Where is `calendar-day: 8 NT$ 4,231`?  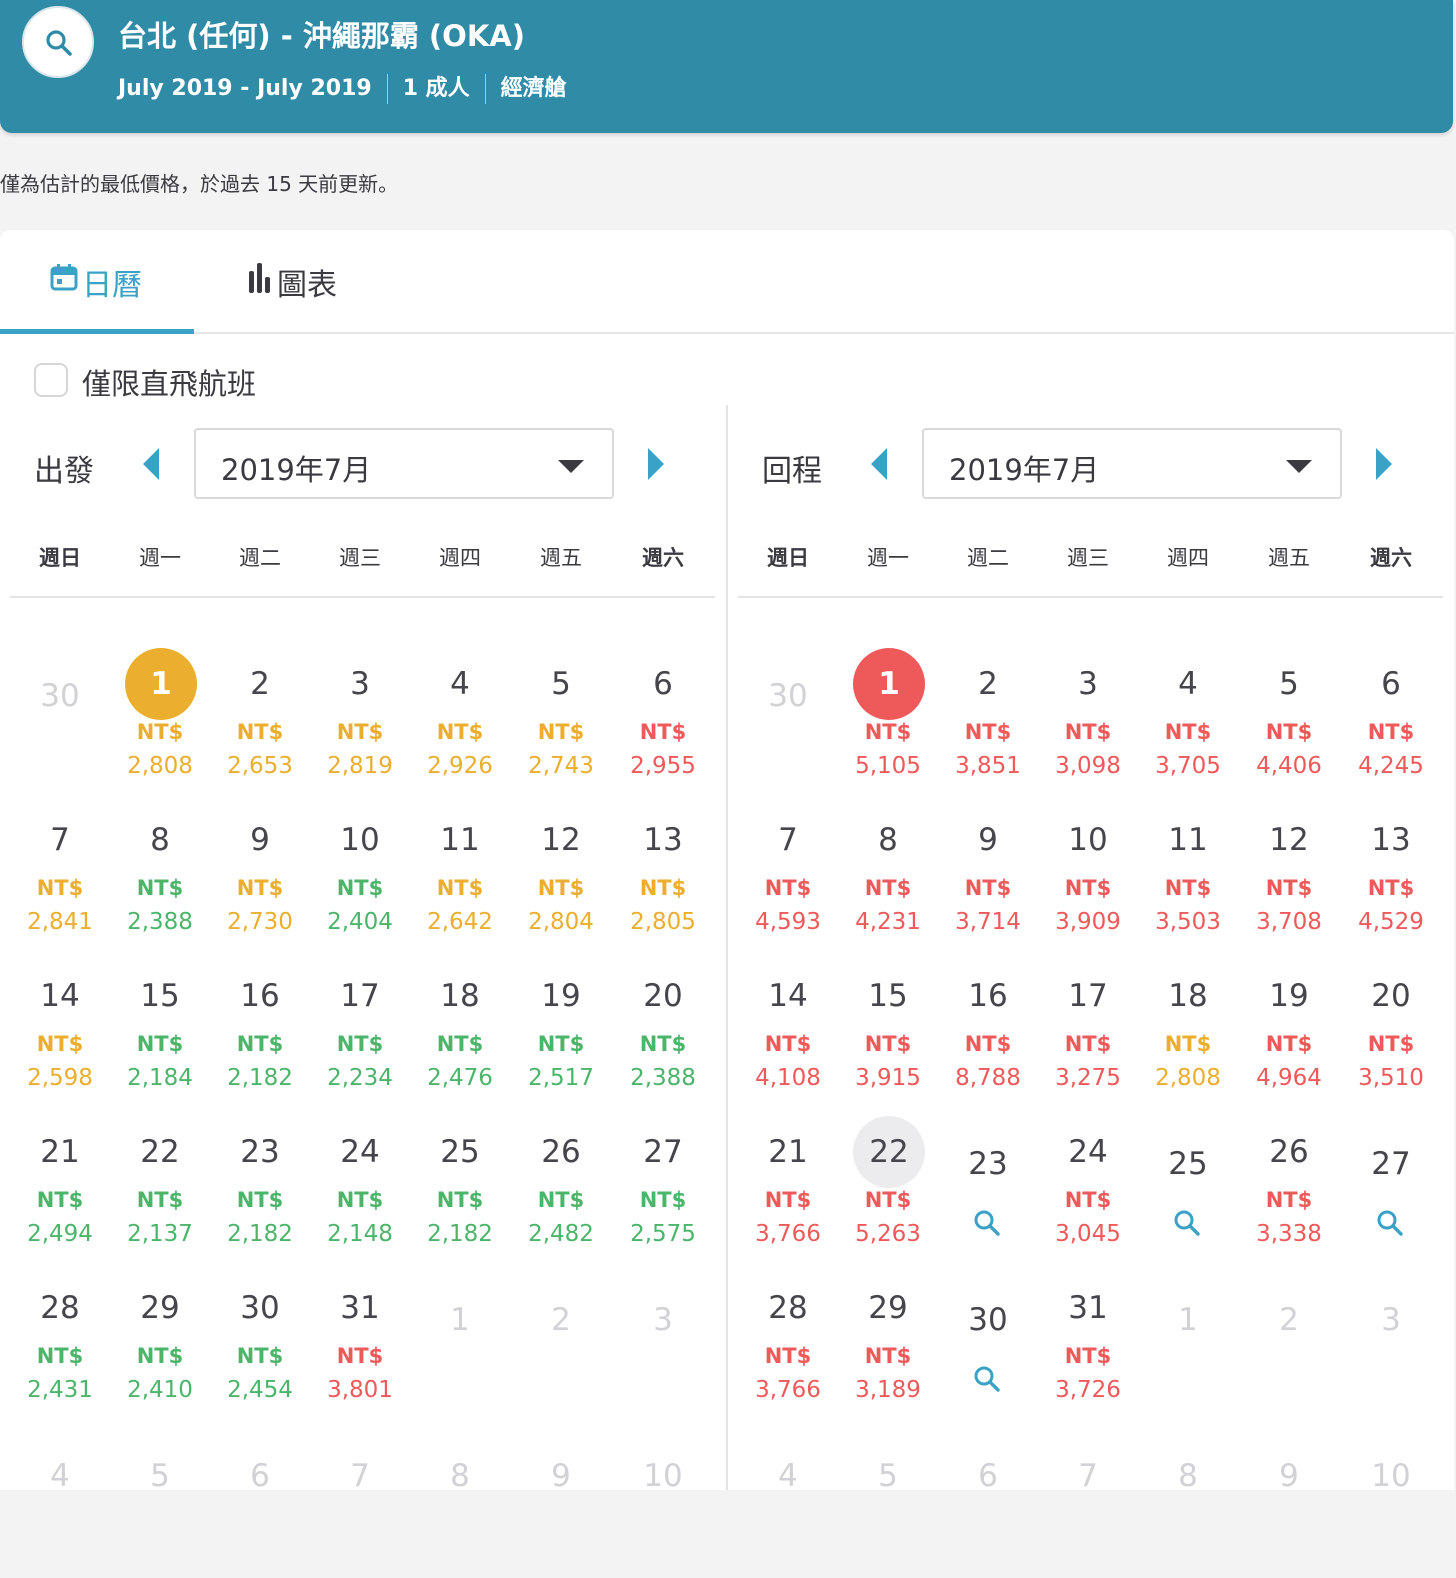
calendar-day: 8 NT$ 4,231 is located at coordinates (888, 879).